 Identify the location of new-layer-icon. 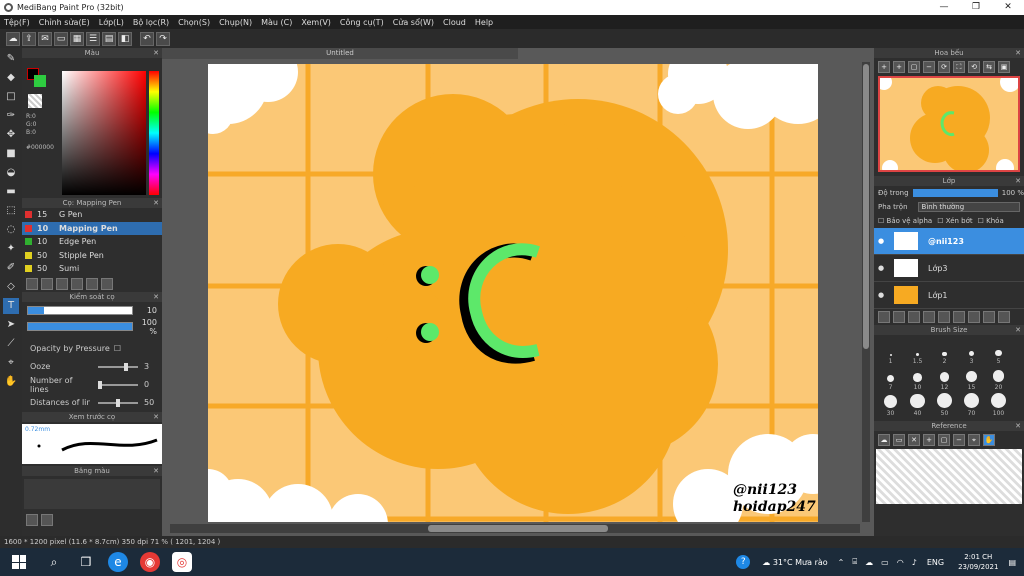
(884, 317).